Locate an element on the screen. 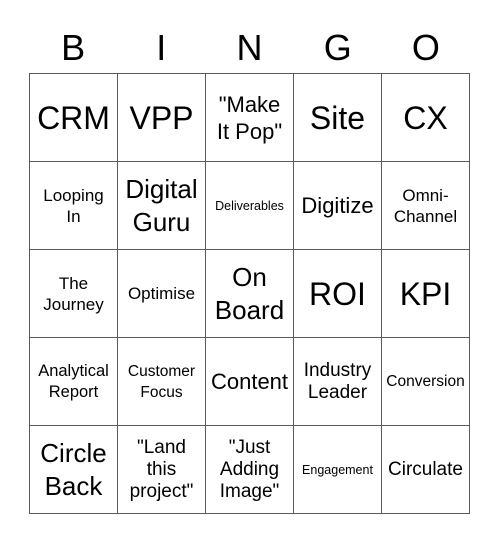  bingo-cell: "Make It Pop" is located at coordinates (250, 118).